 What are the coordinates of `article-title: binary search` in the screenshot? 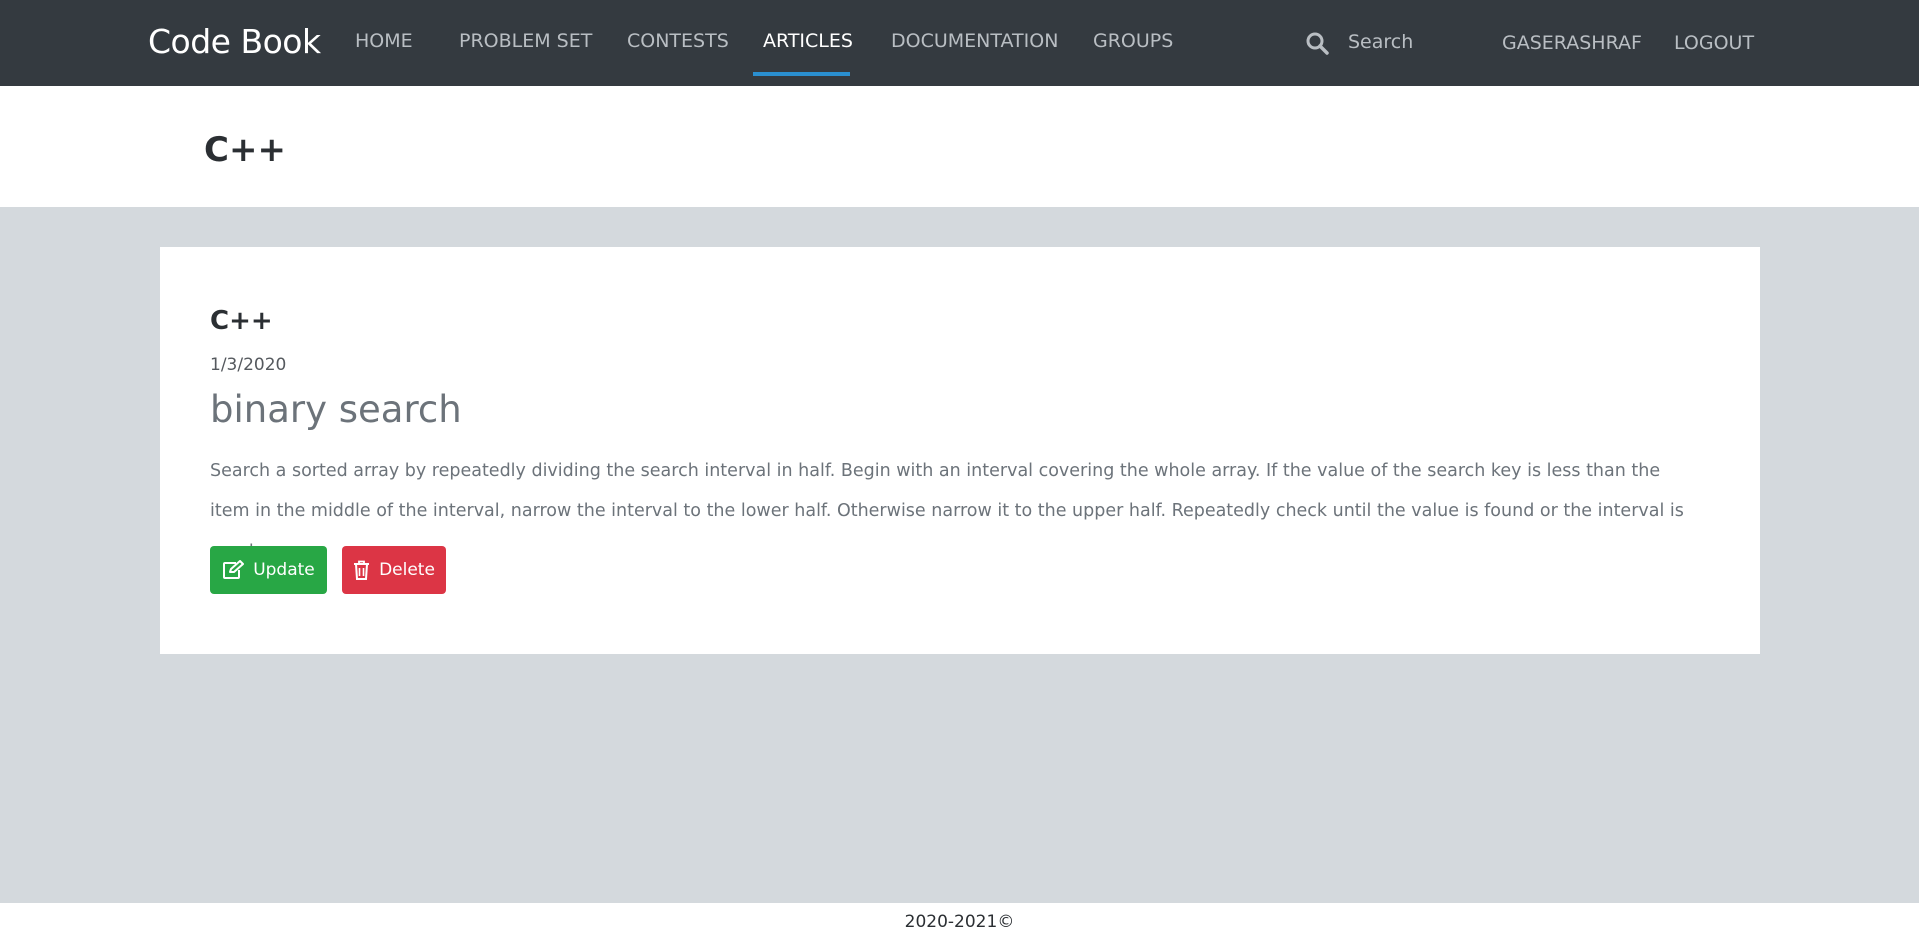 It's located at (336, 409).